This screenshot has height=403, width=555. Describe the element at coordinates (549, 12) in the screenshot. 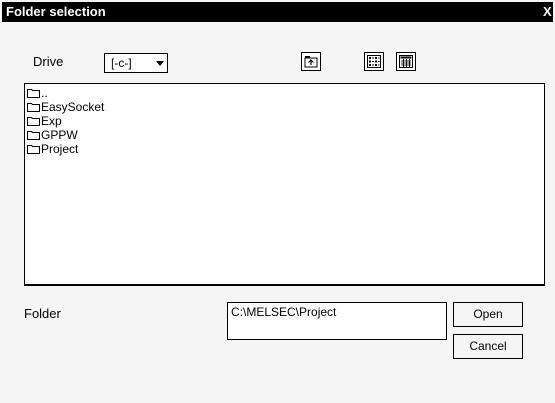

I see `close-button: X` at that location.